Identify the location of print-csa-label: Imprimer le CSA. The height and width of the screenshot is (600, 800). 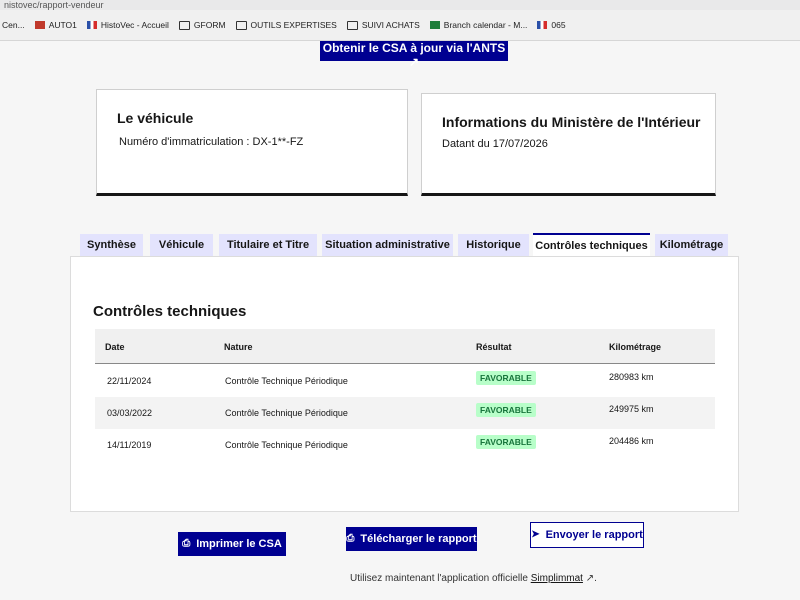
(239, 544).